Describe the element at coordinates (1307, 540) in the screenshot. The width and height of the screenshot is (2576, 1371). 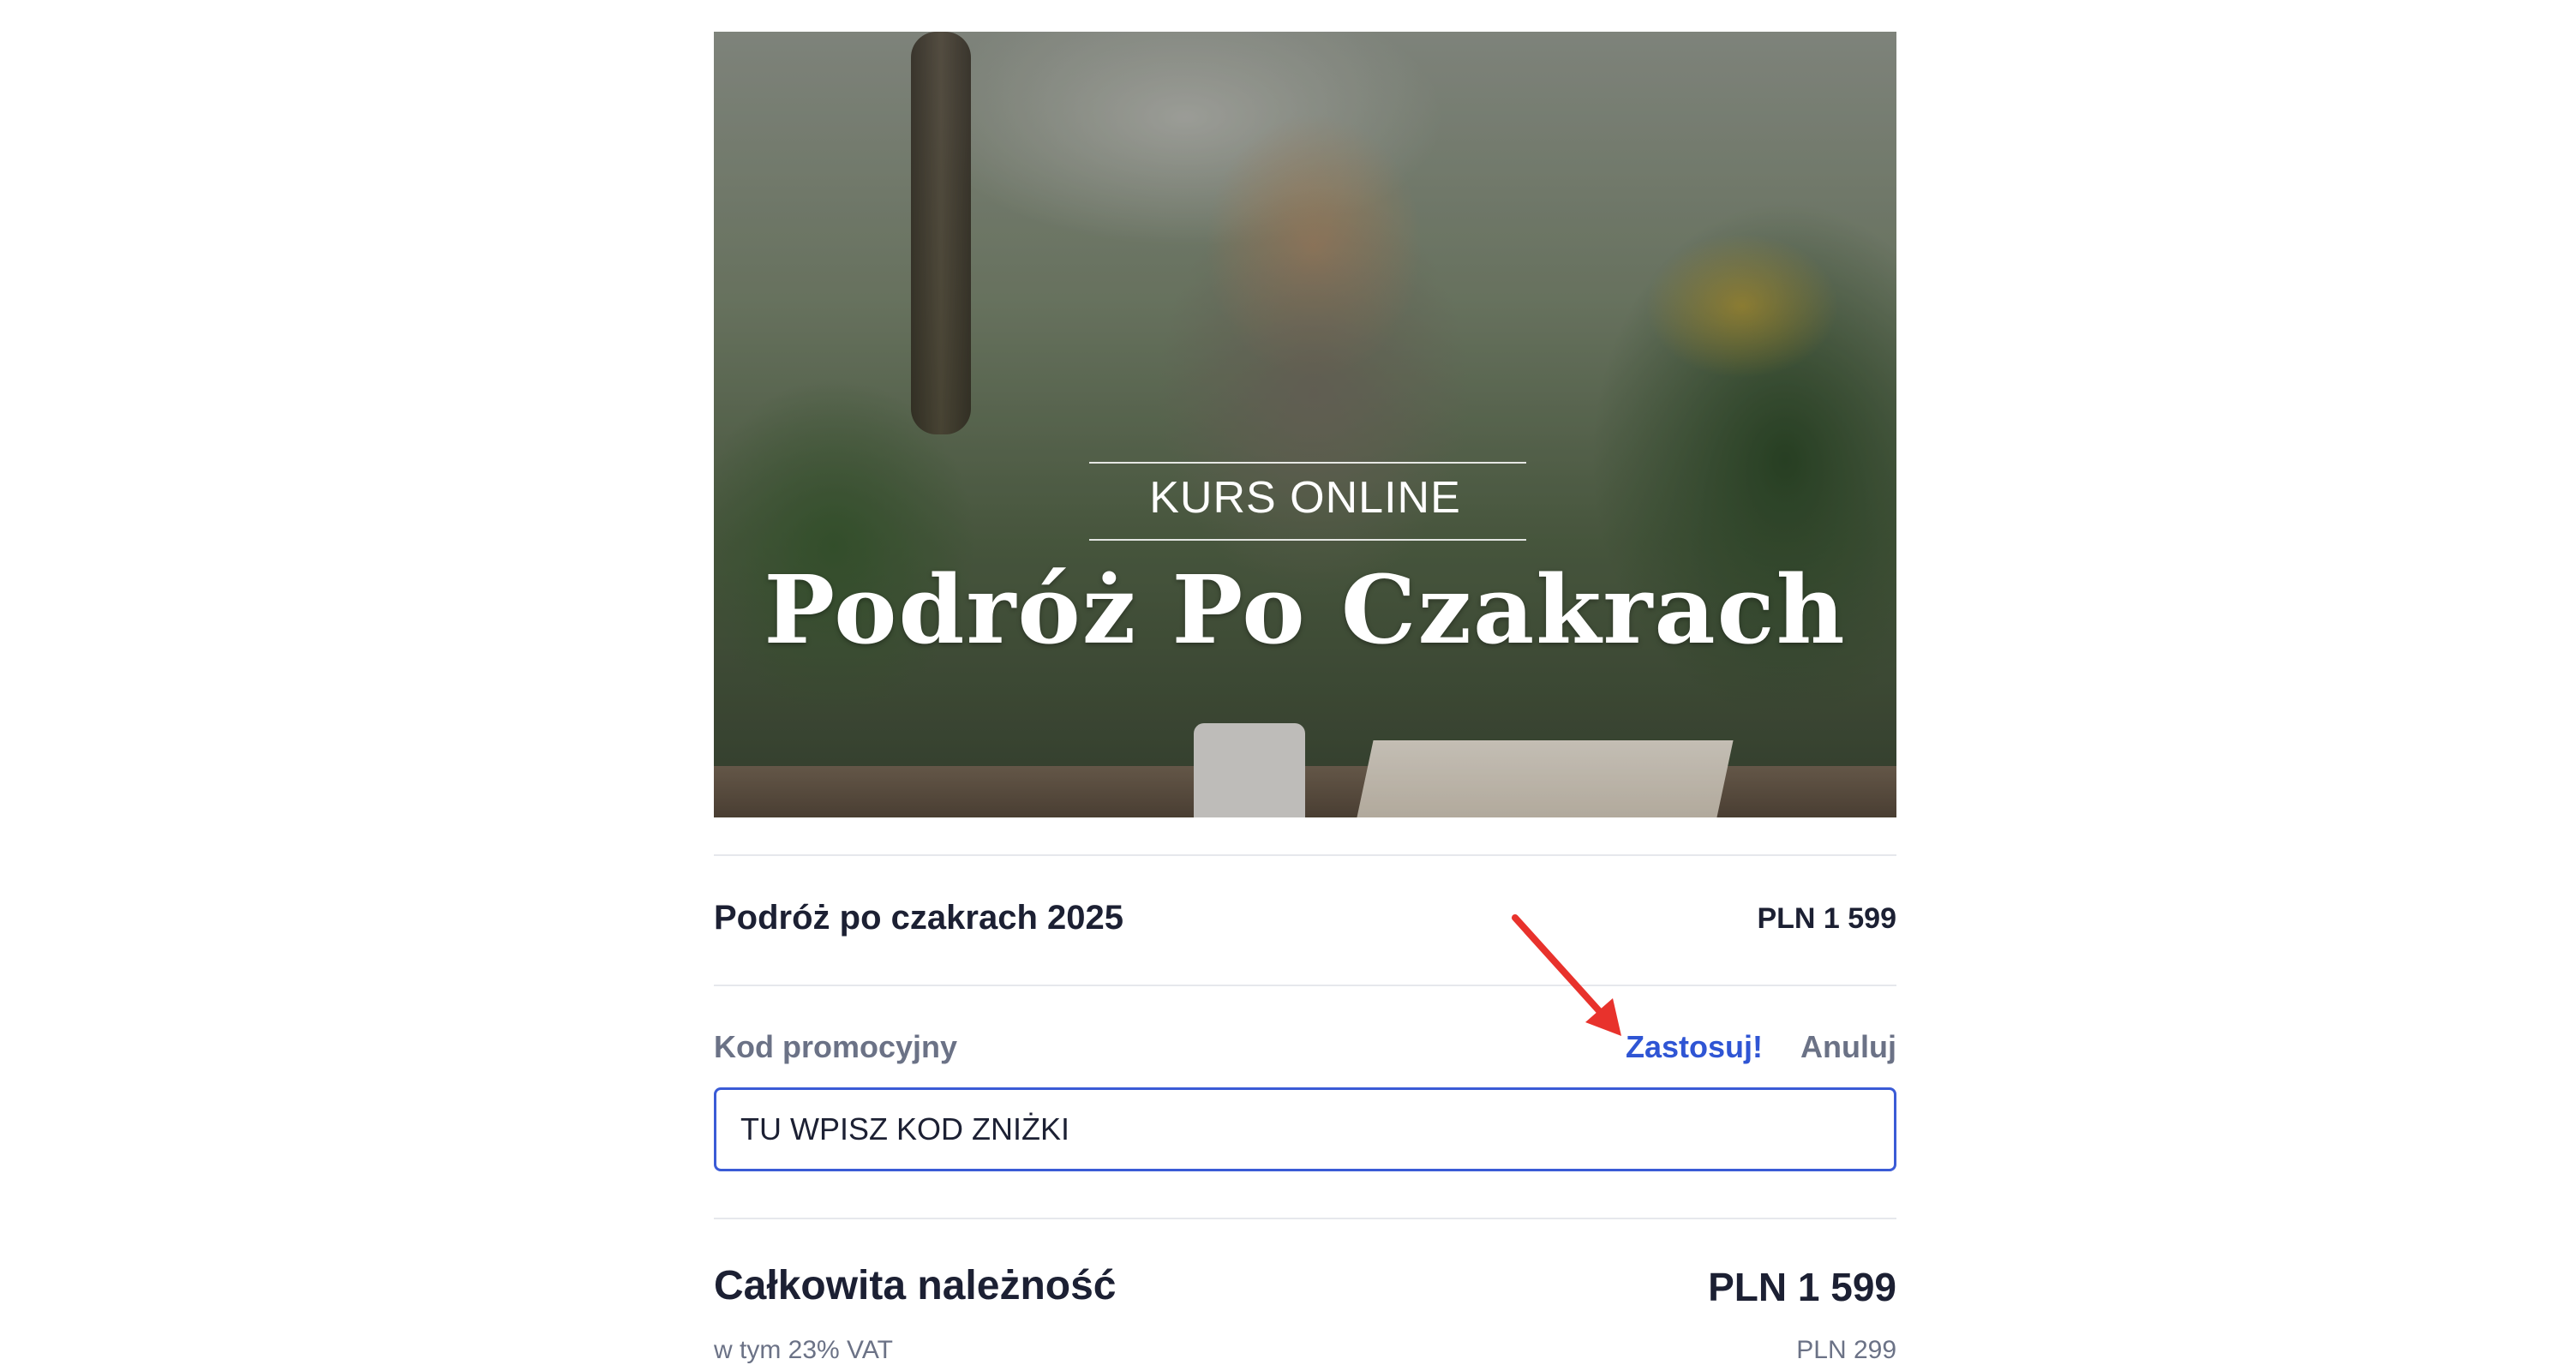
I see `hero-rule-bottom` at that location.